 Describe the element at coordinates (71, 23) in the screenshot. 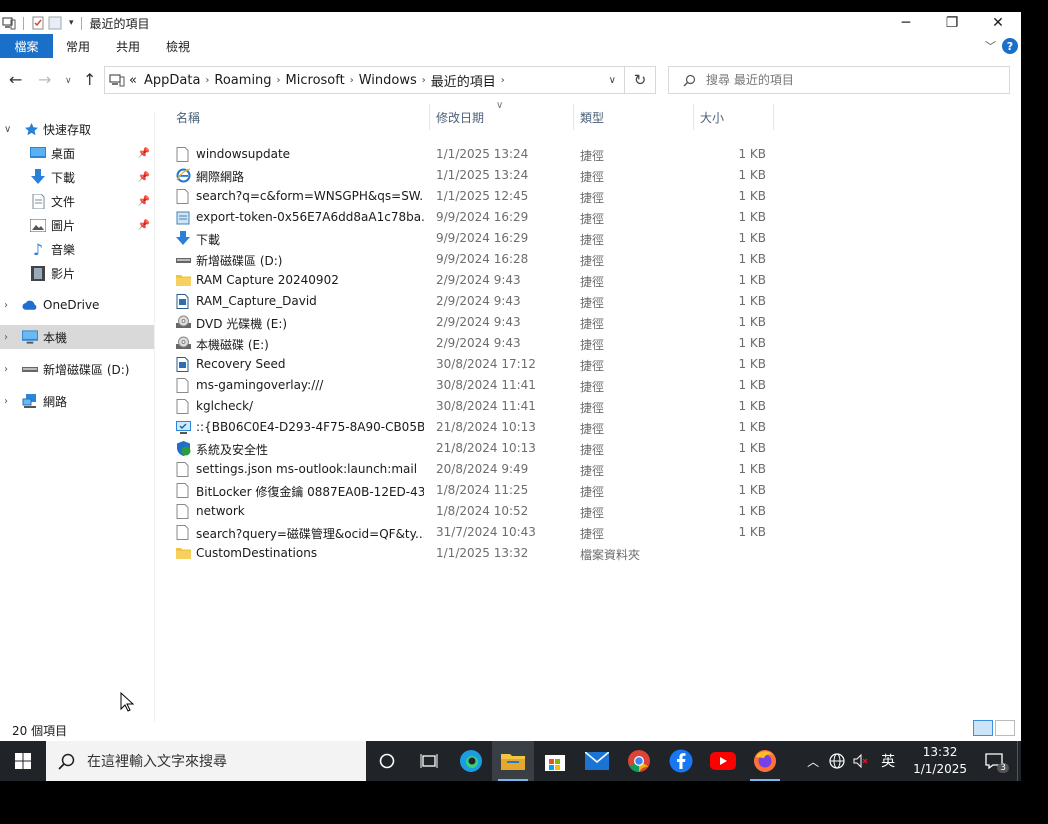

I see `customize-toolbar-chevron-icon: ▾` at that location.